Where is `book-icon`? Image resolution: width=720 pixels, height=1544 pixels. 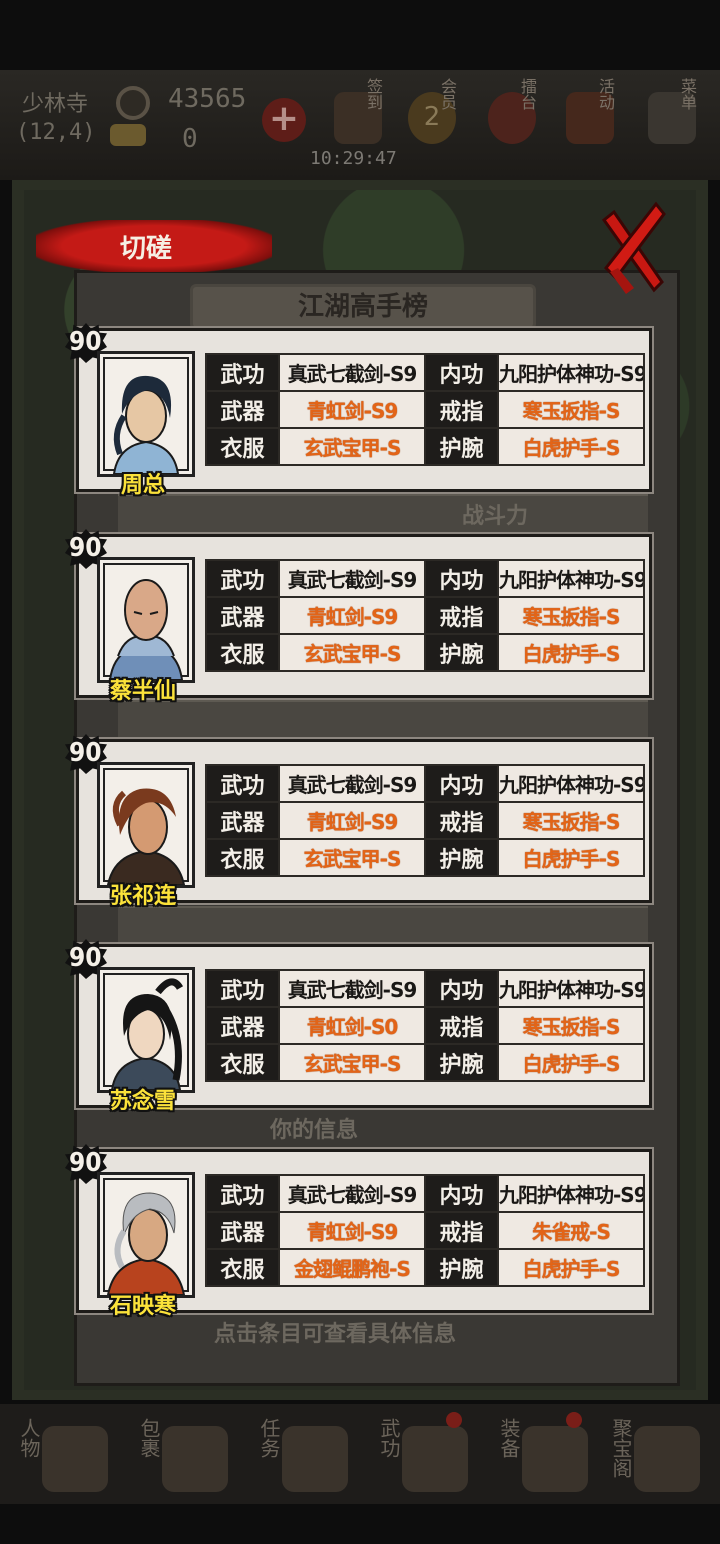 book-icon is located at coordinates (435, 1459).